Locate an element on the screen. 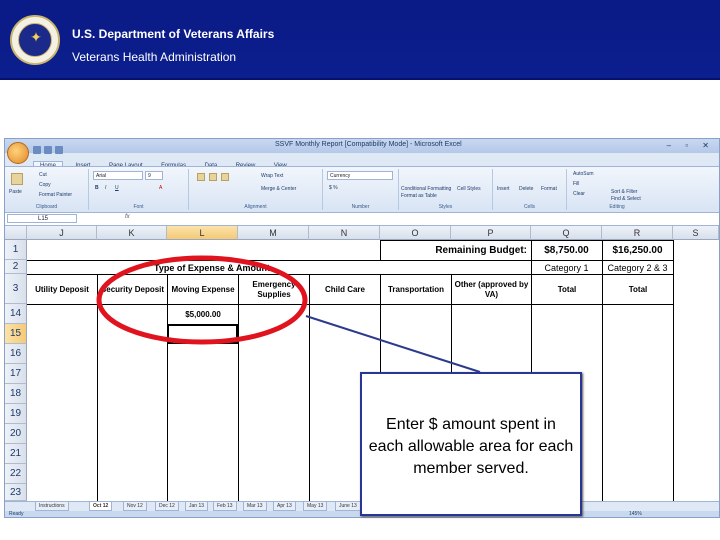  clipboard-group: Paste Cut Copy Format Painter Clipboard is located at coordinates (47, 189).